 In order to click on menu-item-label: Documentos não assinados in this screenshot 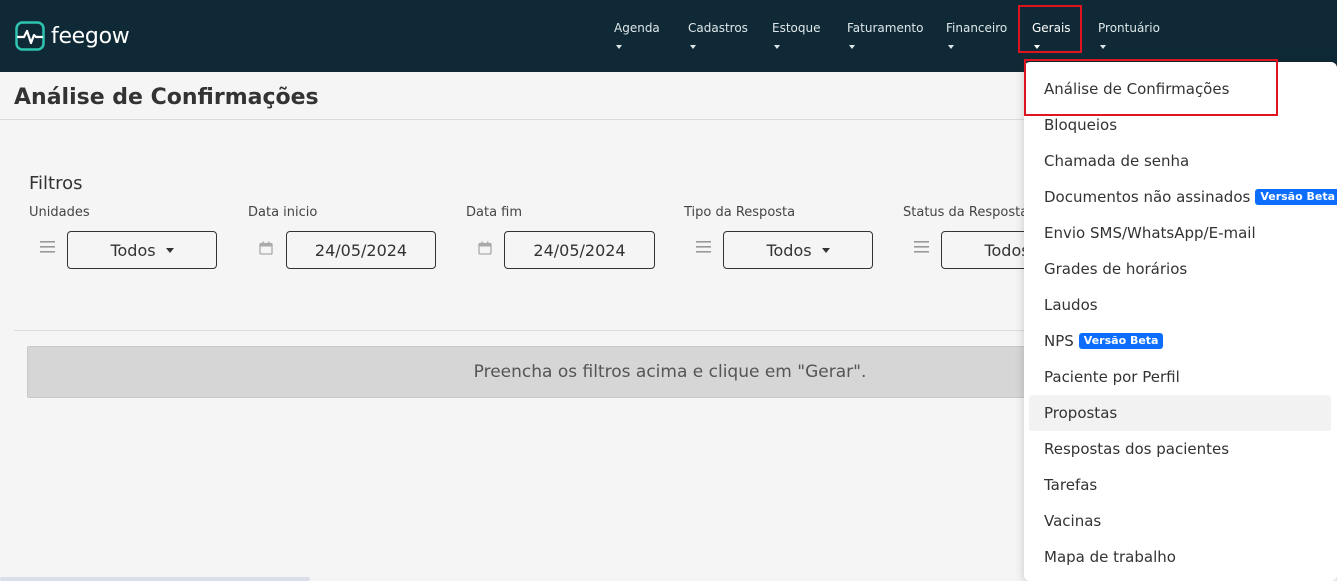, I will do `click(1147, 197)`.